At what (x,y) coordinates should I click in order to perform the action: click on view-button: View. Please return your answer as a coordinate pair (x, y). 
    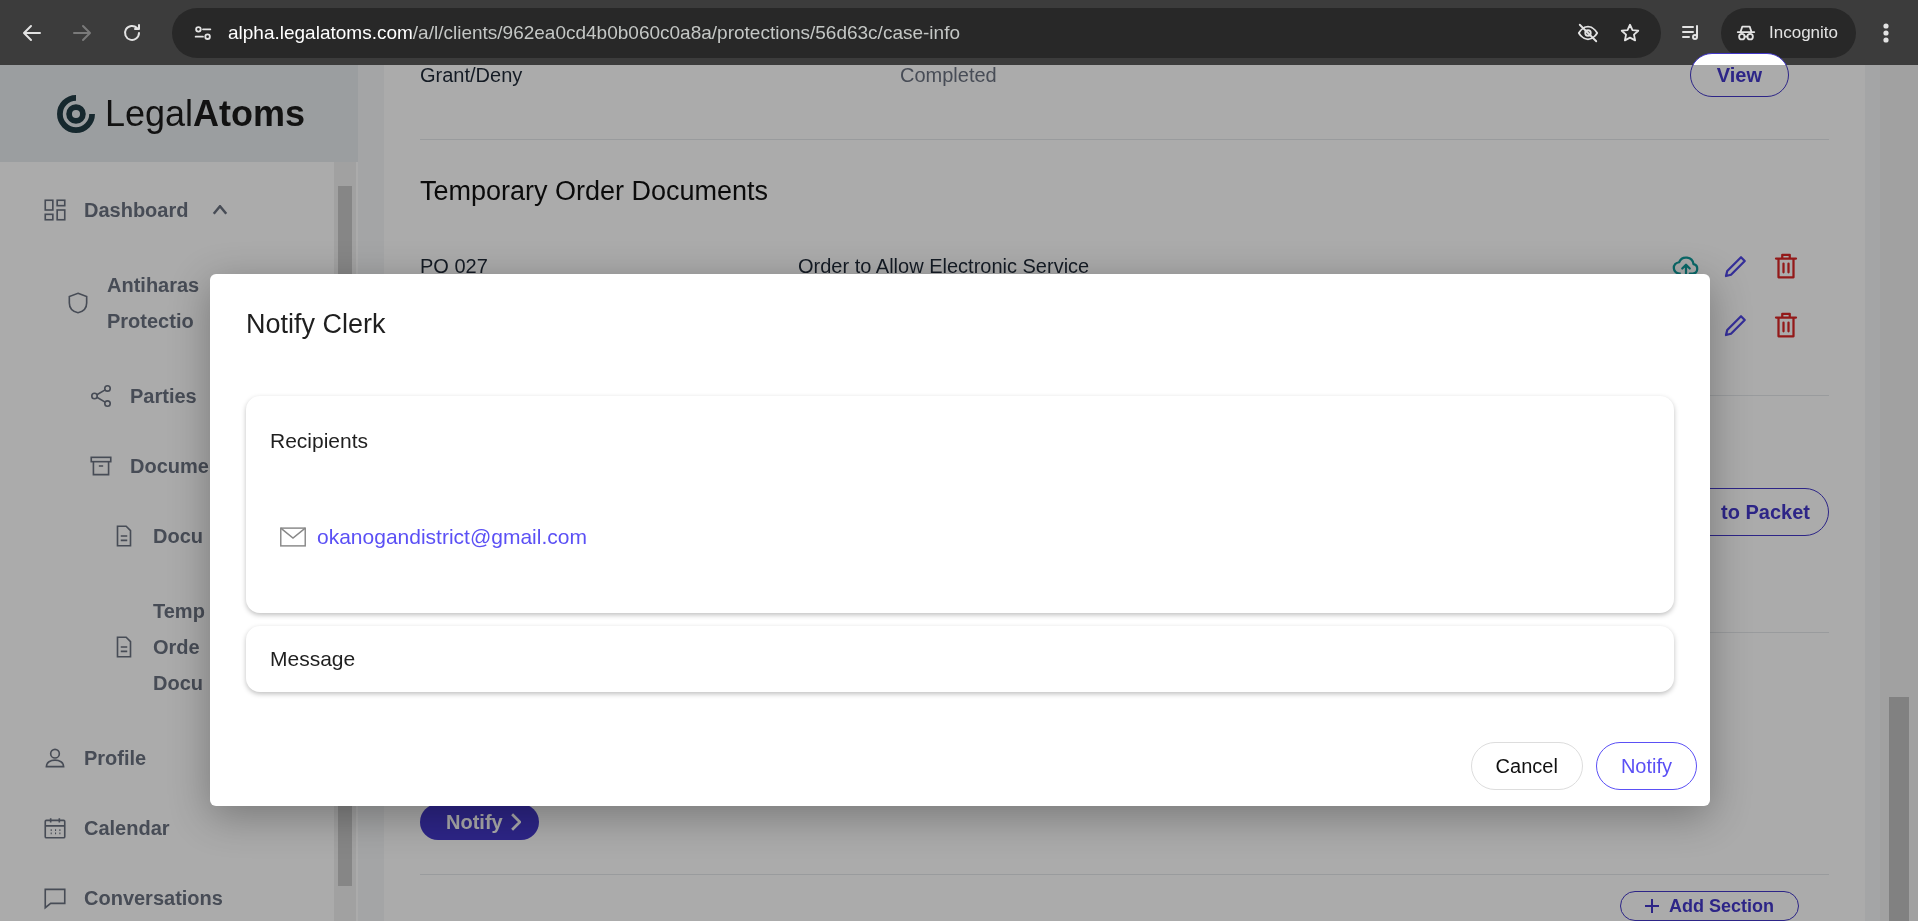
    Looking at the image, I should click on (1739, 75).